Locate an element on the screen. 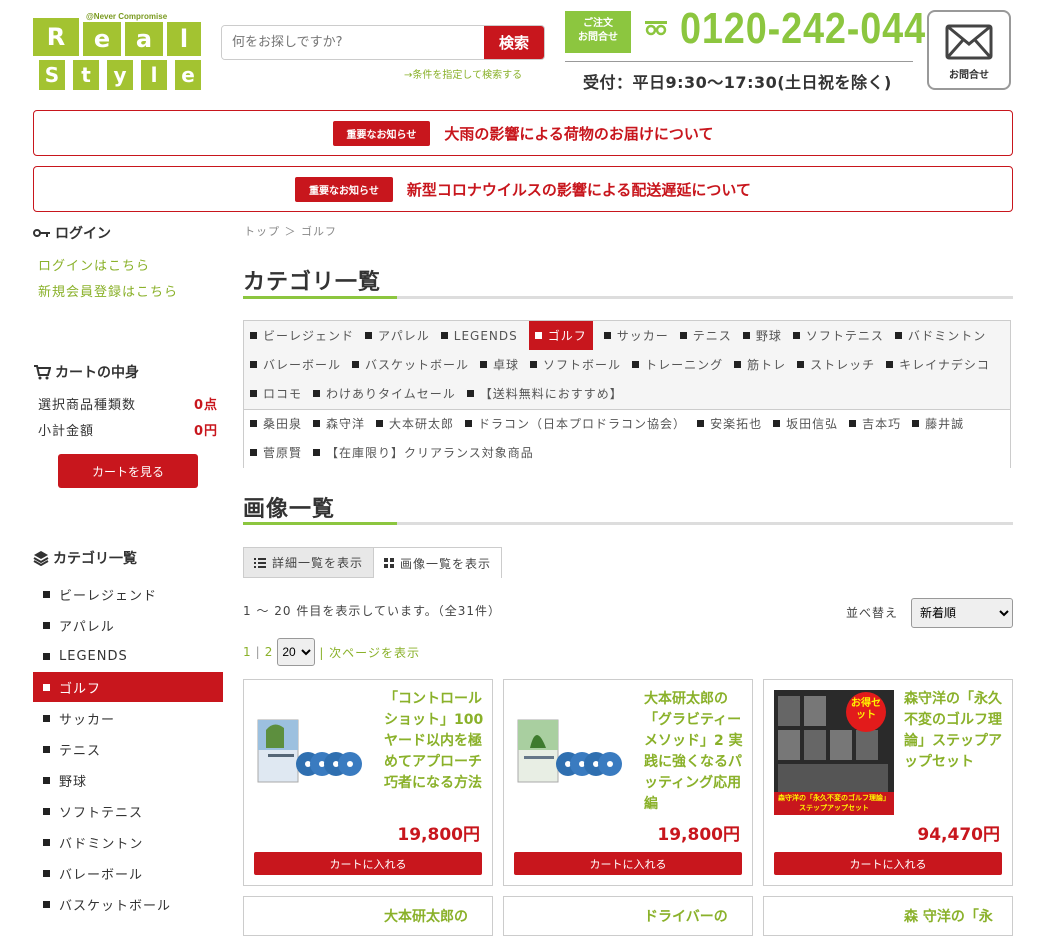 The width and height of the screenshot is (1062, 936). category-chip: アパレル is located at coordinates (397, 335).